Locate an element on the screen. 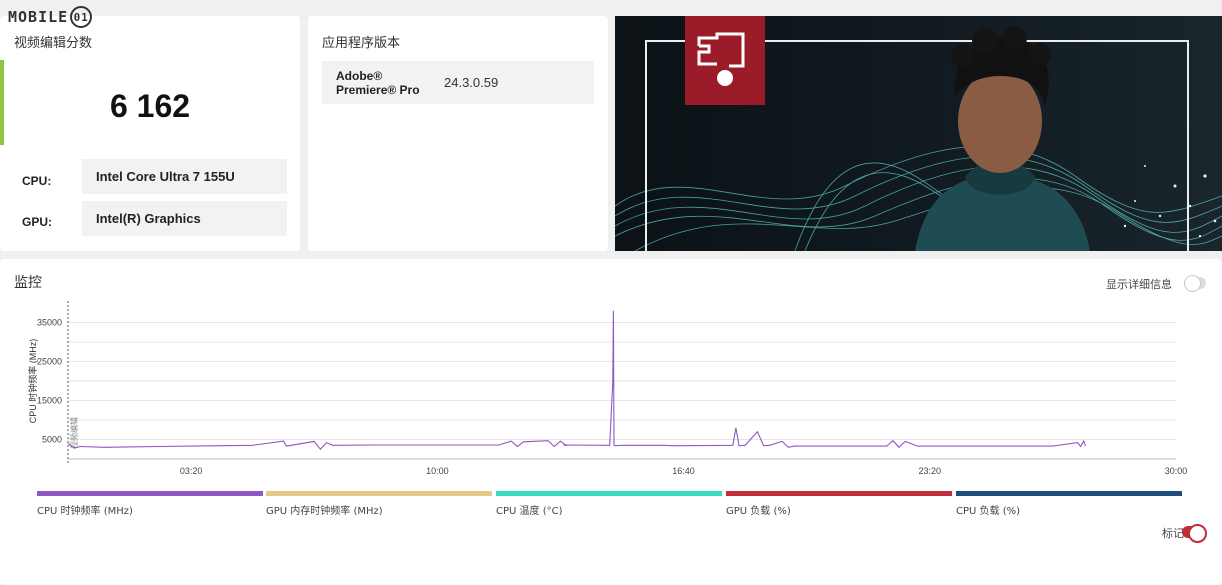 This screenshot has width=1222, height=585. cpu-label: CPU: is located at coordinates (37, 181).